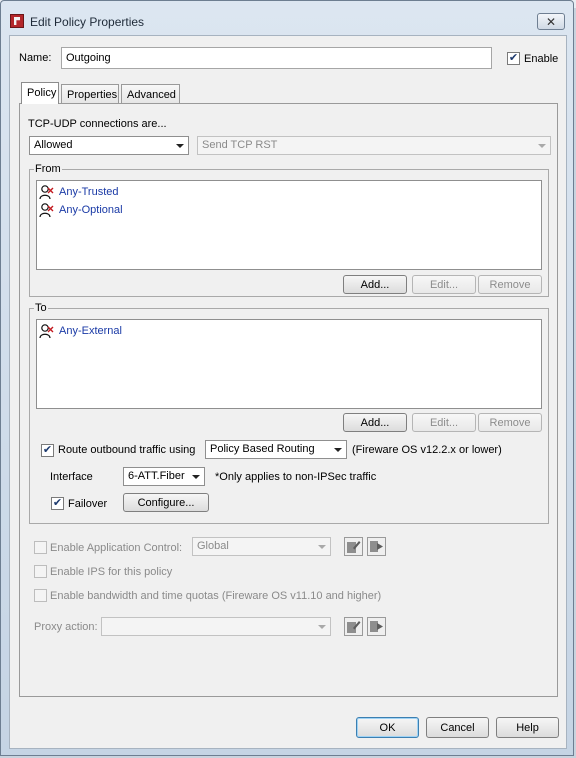  I want to click on failover-checkbox: ✔, so click(57, 503).